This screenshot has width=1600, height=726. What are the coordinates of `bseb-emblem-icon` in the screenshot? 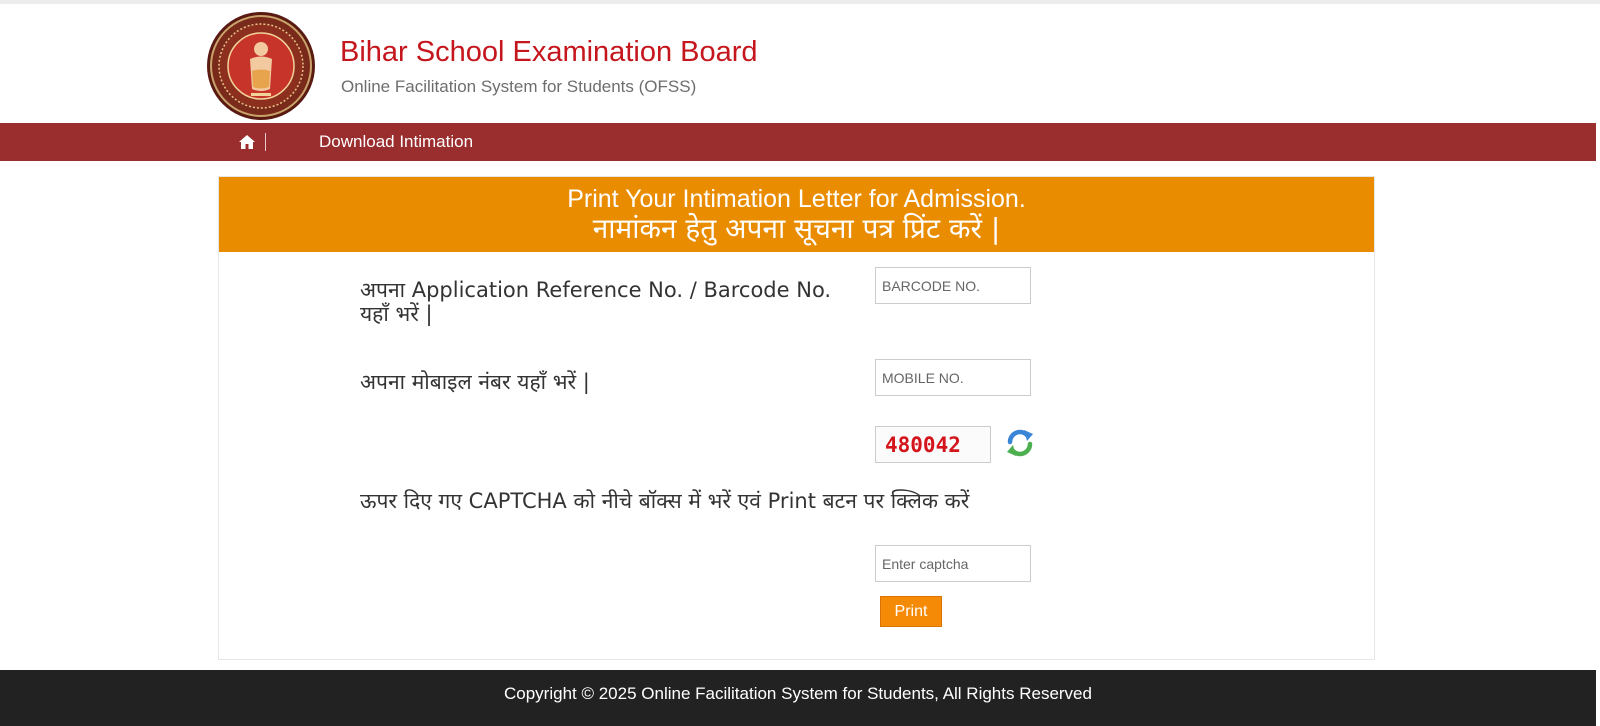 It's located at (261, 66).